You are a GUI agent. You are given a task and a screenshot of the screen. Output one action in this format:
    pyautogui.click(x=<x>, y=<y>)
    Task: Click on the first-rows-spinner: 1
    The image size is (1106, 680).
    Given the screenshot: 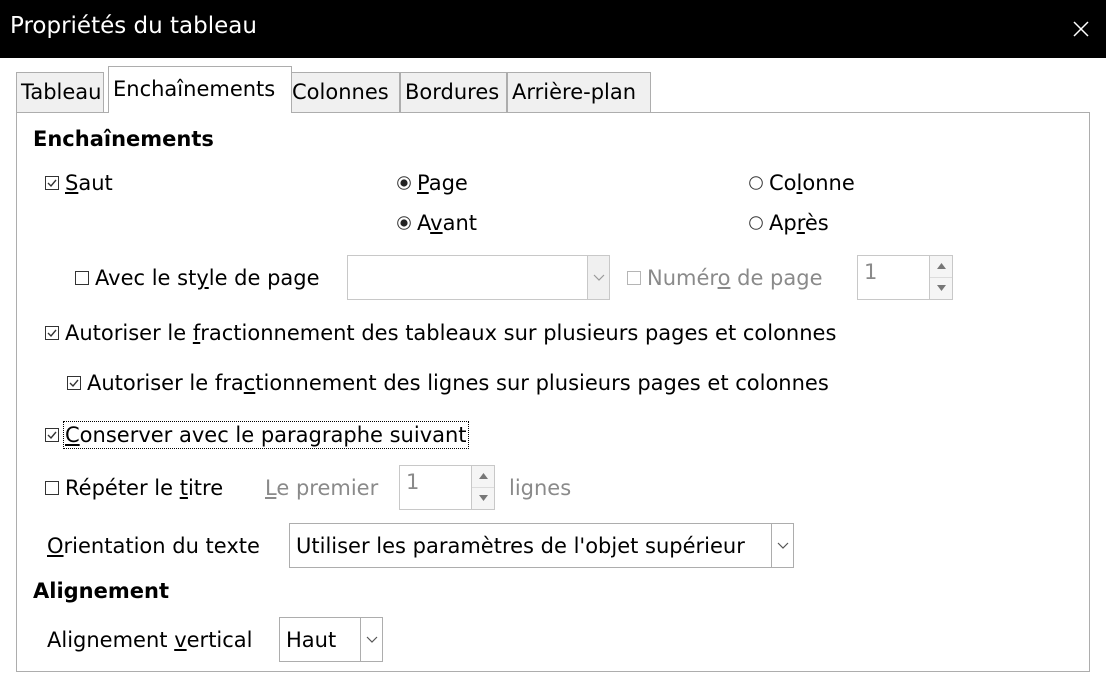 What is the action you would take?
    pyautogui.click(x=447, y=487)
    